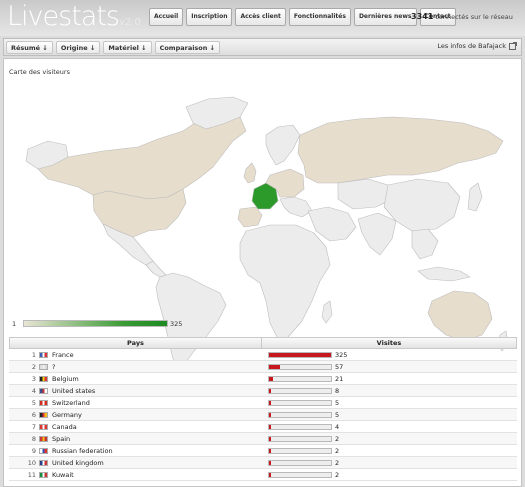  Describe the element at coordinates (263, 463) in the screenshot. I see `table-row: 10 United kingdom 2` at that location.